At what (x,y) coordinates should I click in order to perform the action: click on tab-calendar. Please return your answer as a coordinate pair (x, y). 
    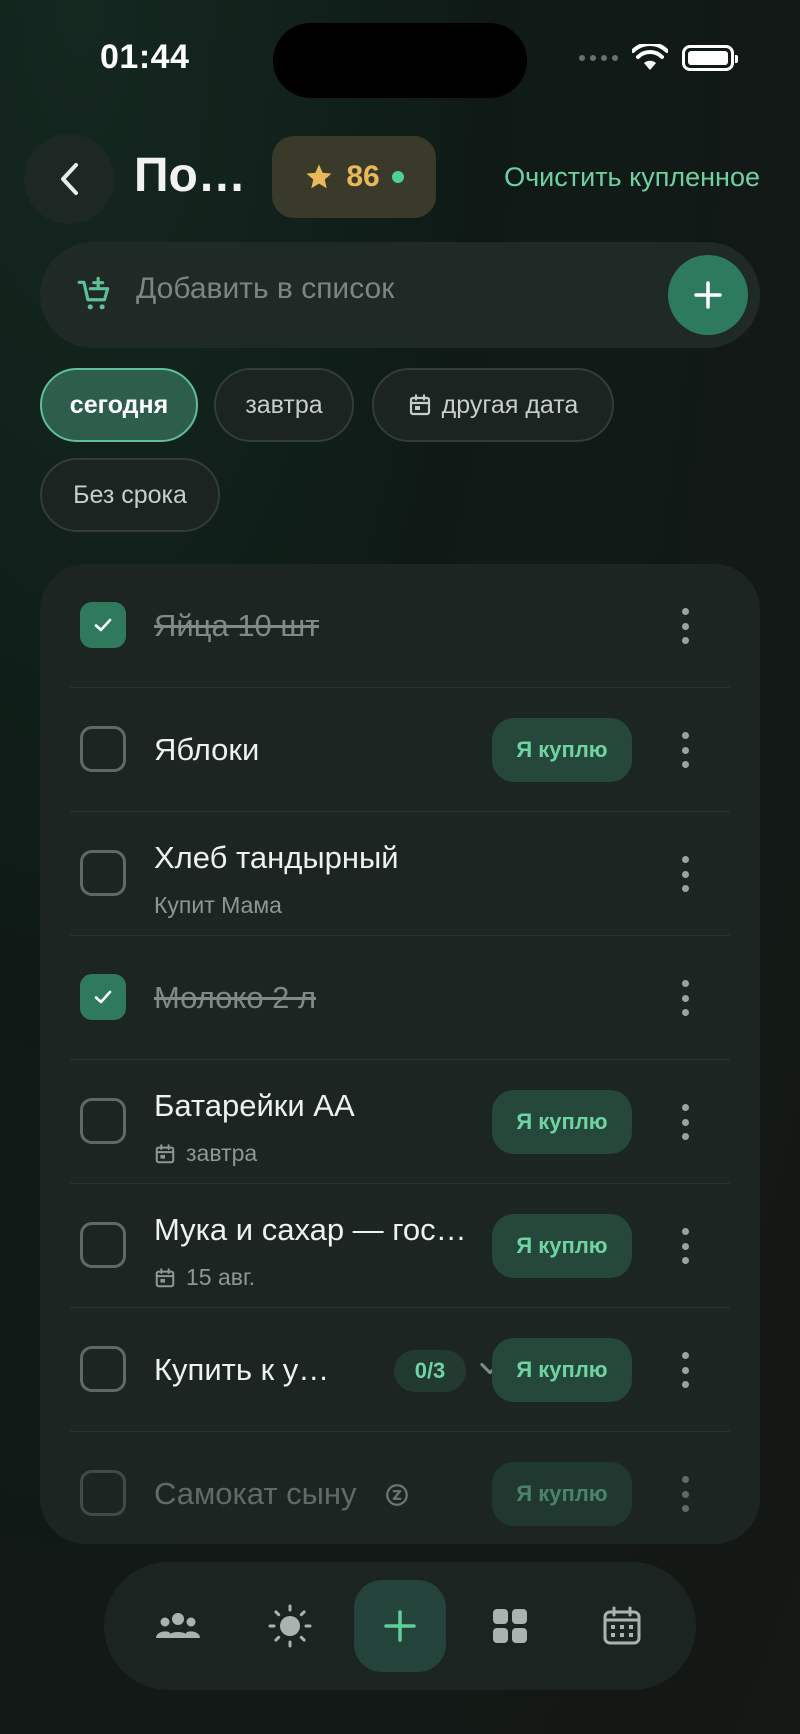
    Looking at the image, I should click on (622, 1626).